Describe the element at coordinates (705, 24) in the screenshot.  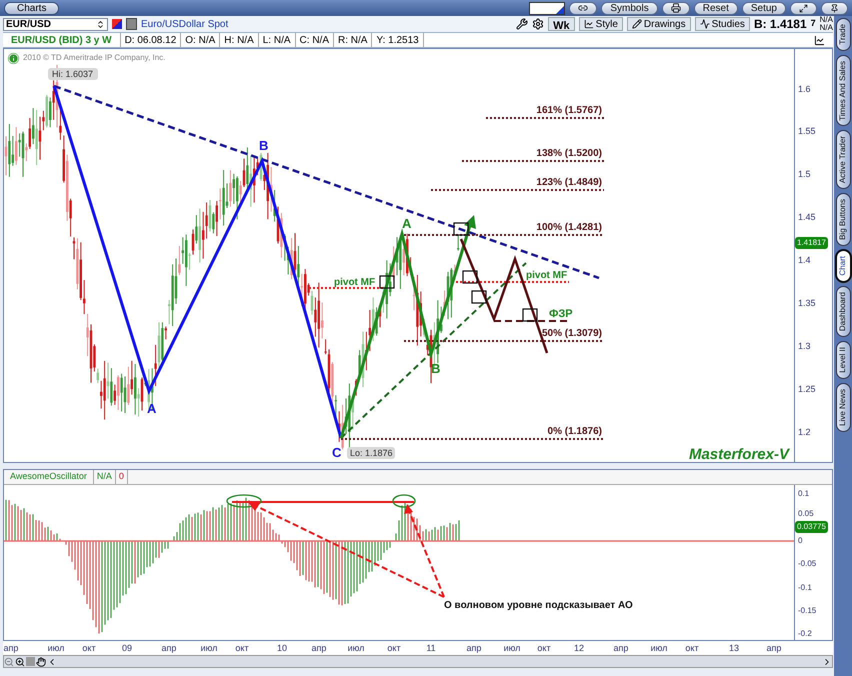
I see `studies-icon` at that location.